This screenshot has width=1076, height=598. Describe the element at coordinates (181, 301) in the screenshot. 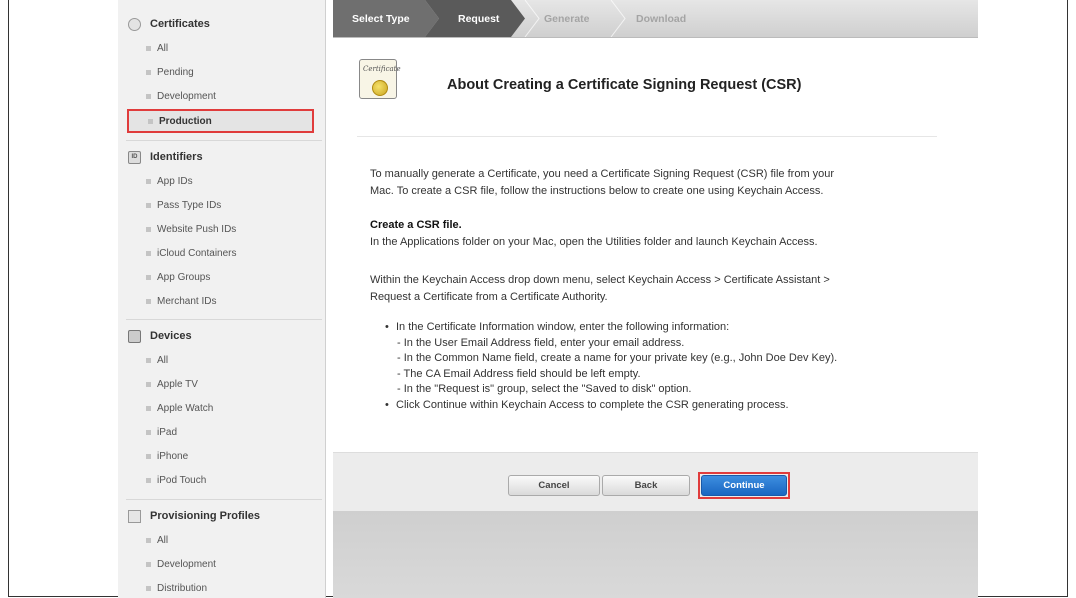

I see `sidebar-item-merchant-ids: Merchant IDs` at that location.